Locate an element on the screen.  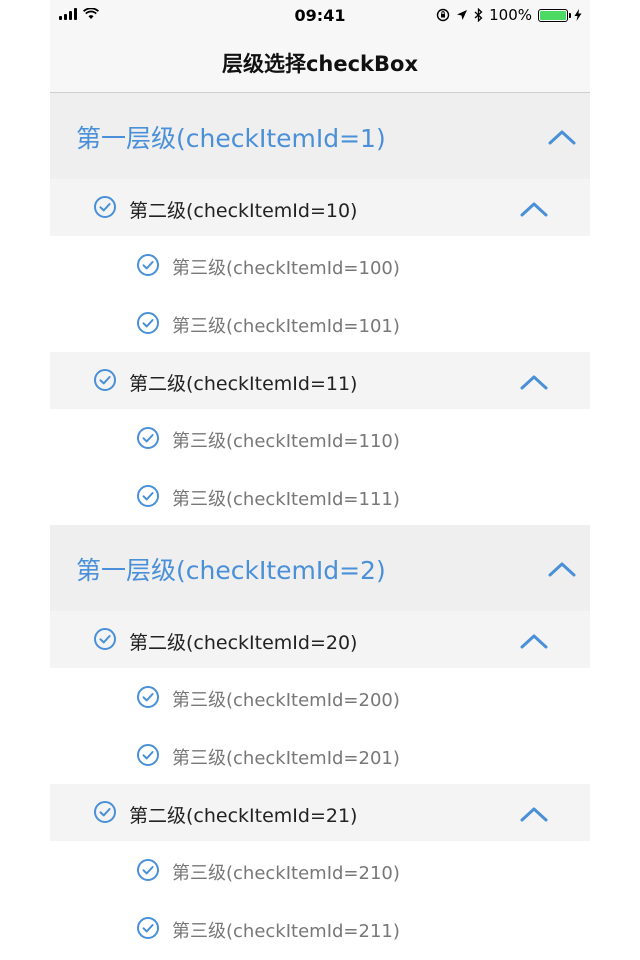
level2-label: 第二级(checkItemId=20) is located at coordinates (243, 643).